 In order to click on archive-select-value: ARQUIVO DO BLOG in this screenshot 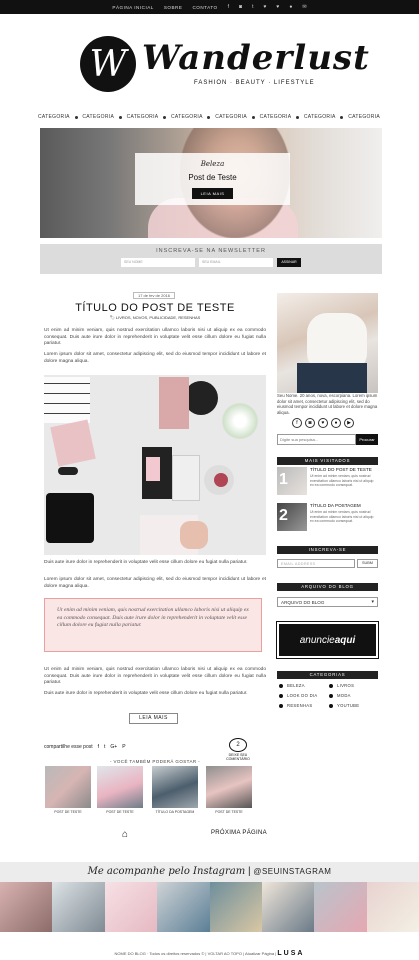, I will do `click(303, 602)`.